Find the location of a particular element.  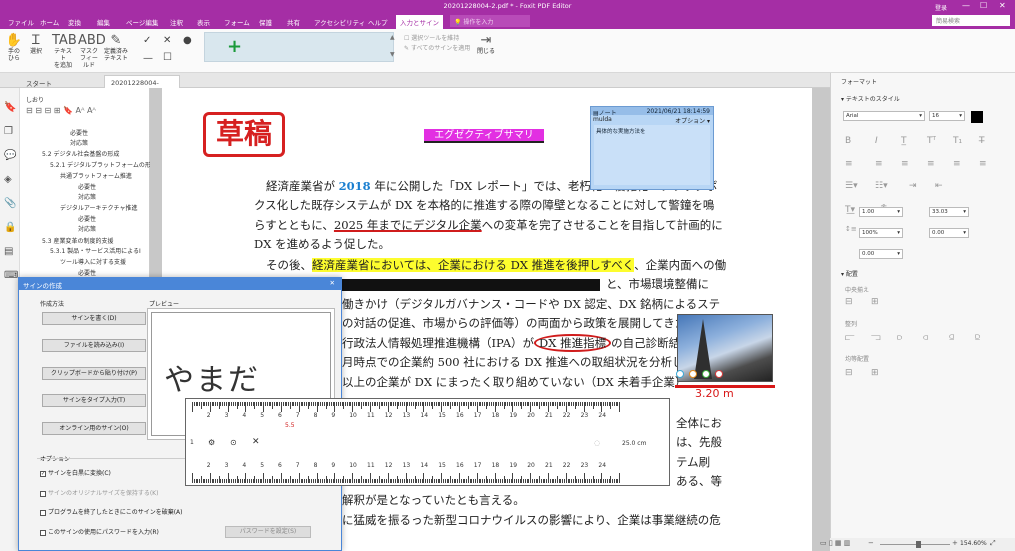

ruler-close-icon: ✕ is located at coordinates (256, 442).